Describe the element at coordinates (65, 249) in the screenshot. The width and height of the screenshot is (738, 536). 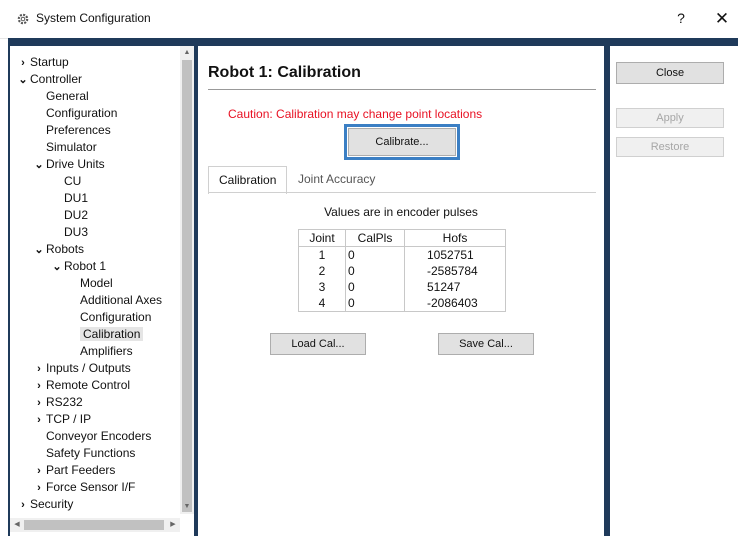
I see `tree-item-label: Robots` at that location.